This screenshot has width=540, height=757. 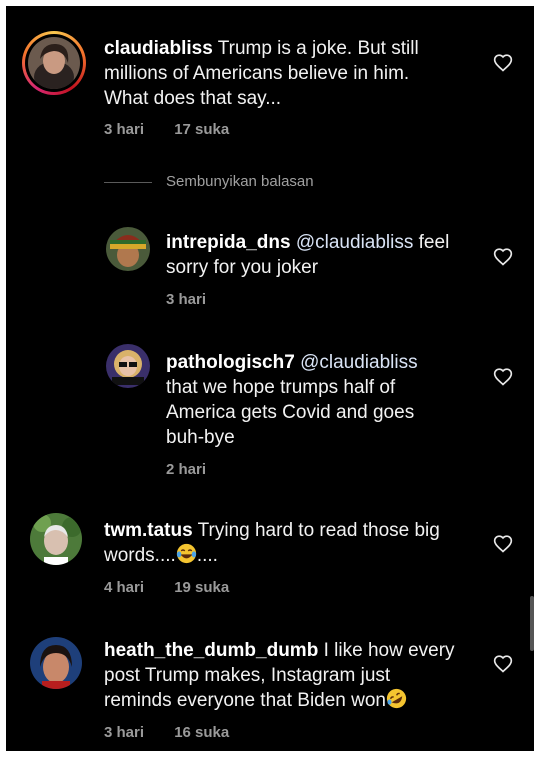 I want to click on scrollbar, so click(x=532, y=623).